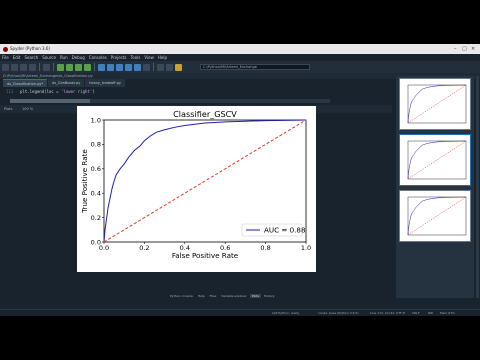 The image size is (480, 360). I want to click on y-tick-label: 1.0, so click(96, 120).